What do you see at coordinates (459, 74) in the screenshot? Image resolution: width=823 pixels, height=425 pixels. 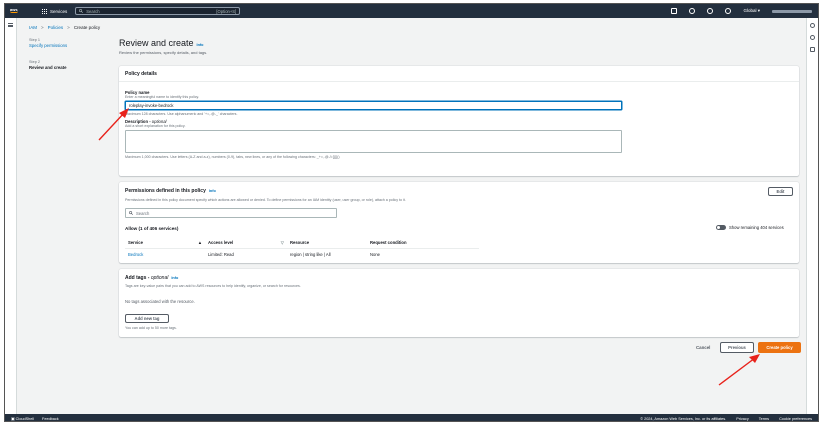 I see `panel-heading: Policy details` at bounding box center [459, 74].